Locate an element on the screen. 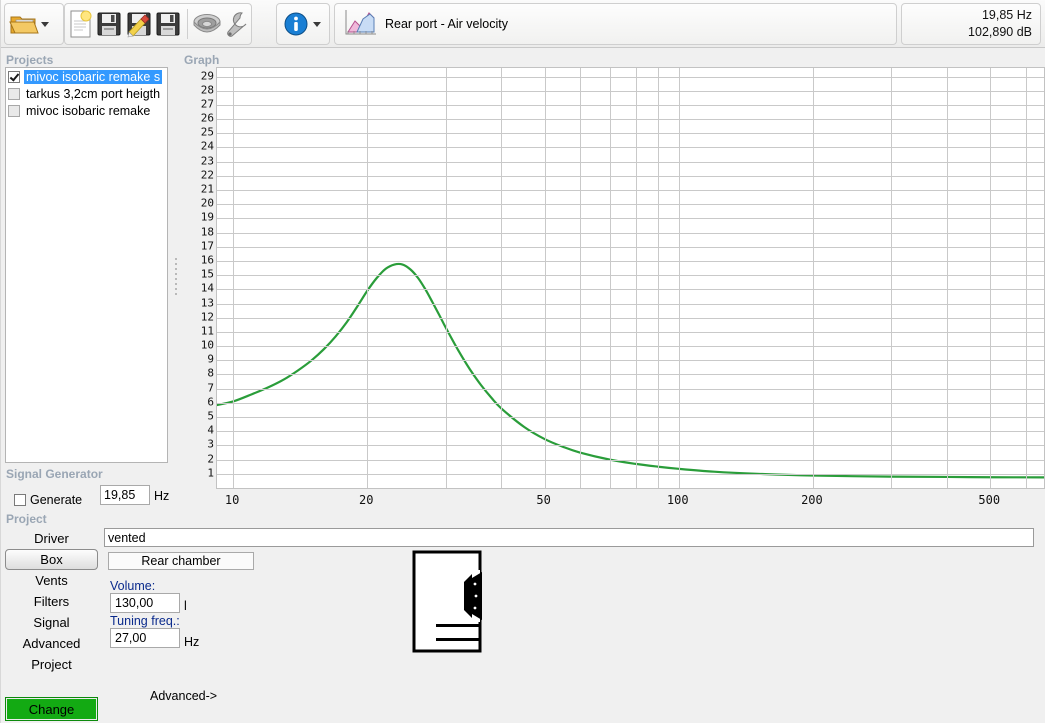 Image resolution: width=1045 pixels, height=723 pixels. y-axis-tick-label: 12 is located at coordinates (207, 317).